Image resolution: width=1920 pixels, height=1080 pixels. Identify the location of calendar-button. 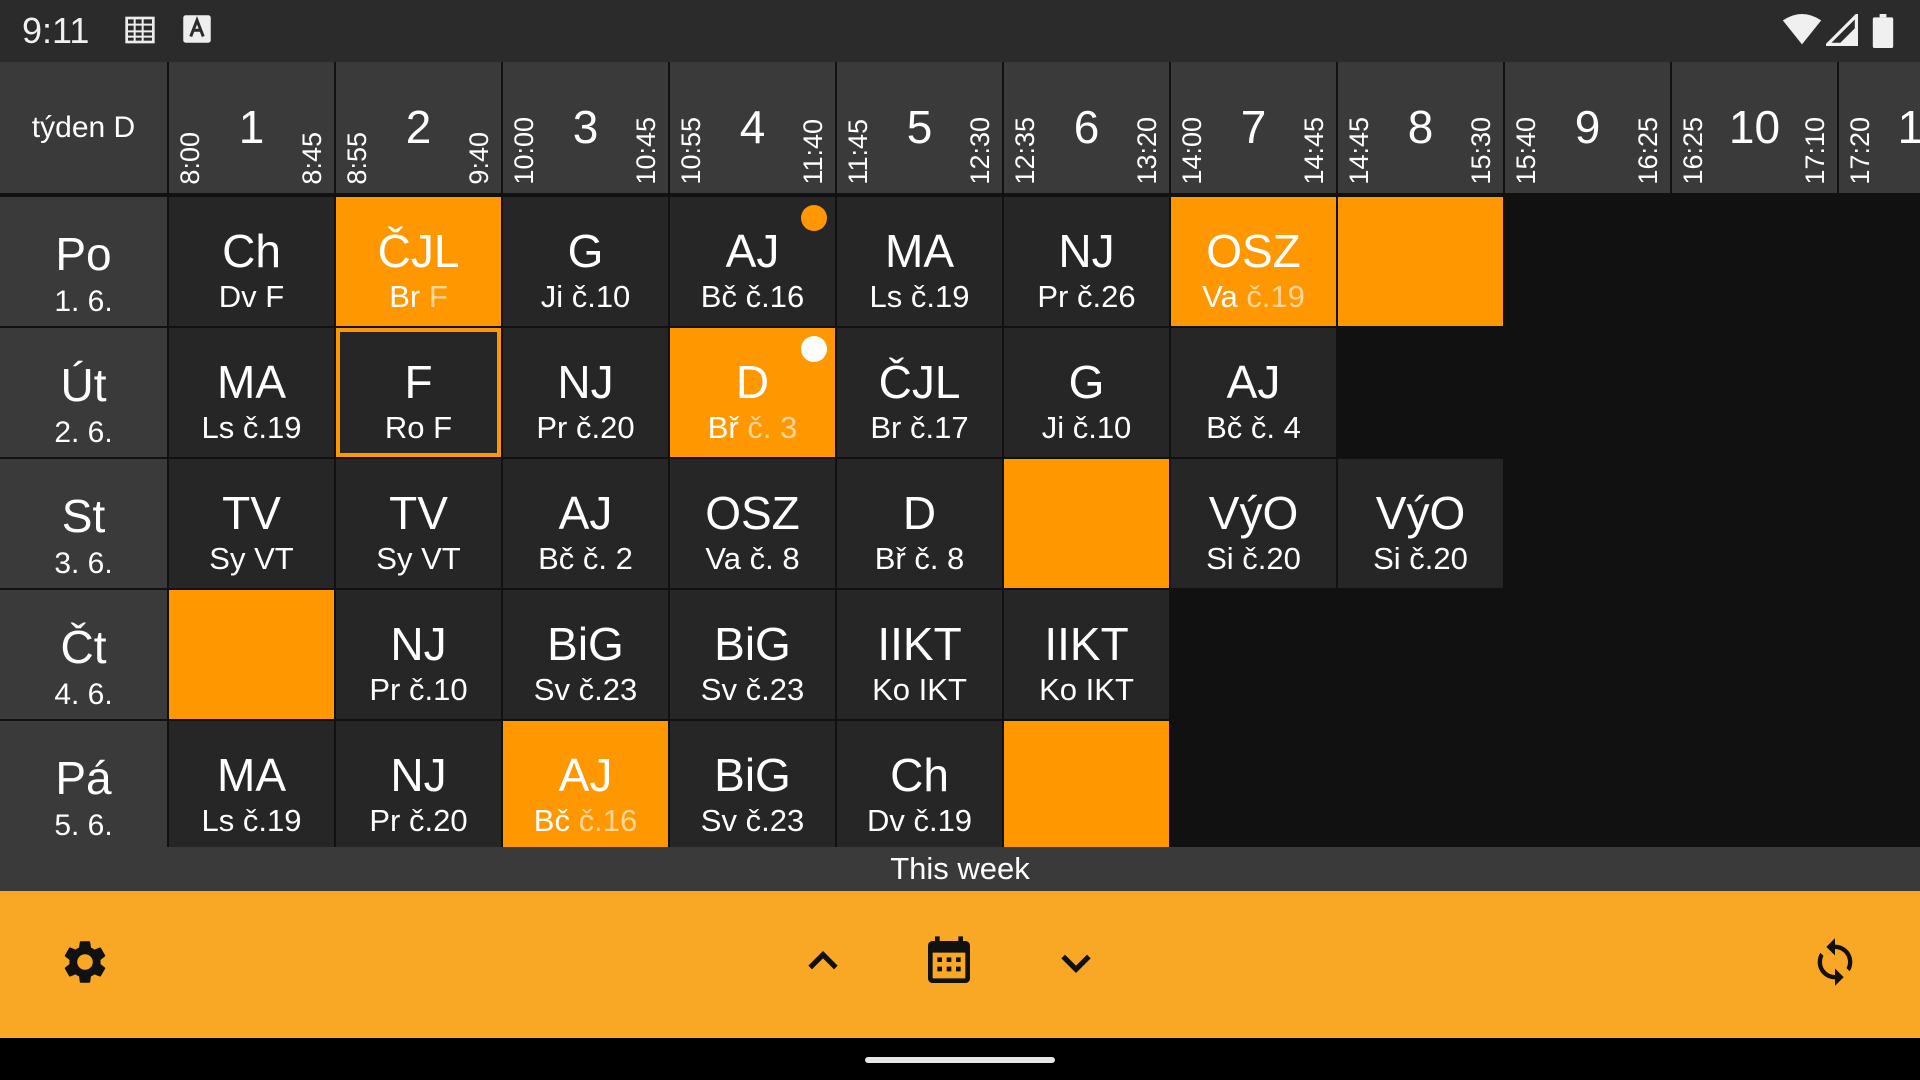
(949, 964).